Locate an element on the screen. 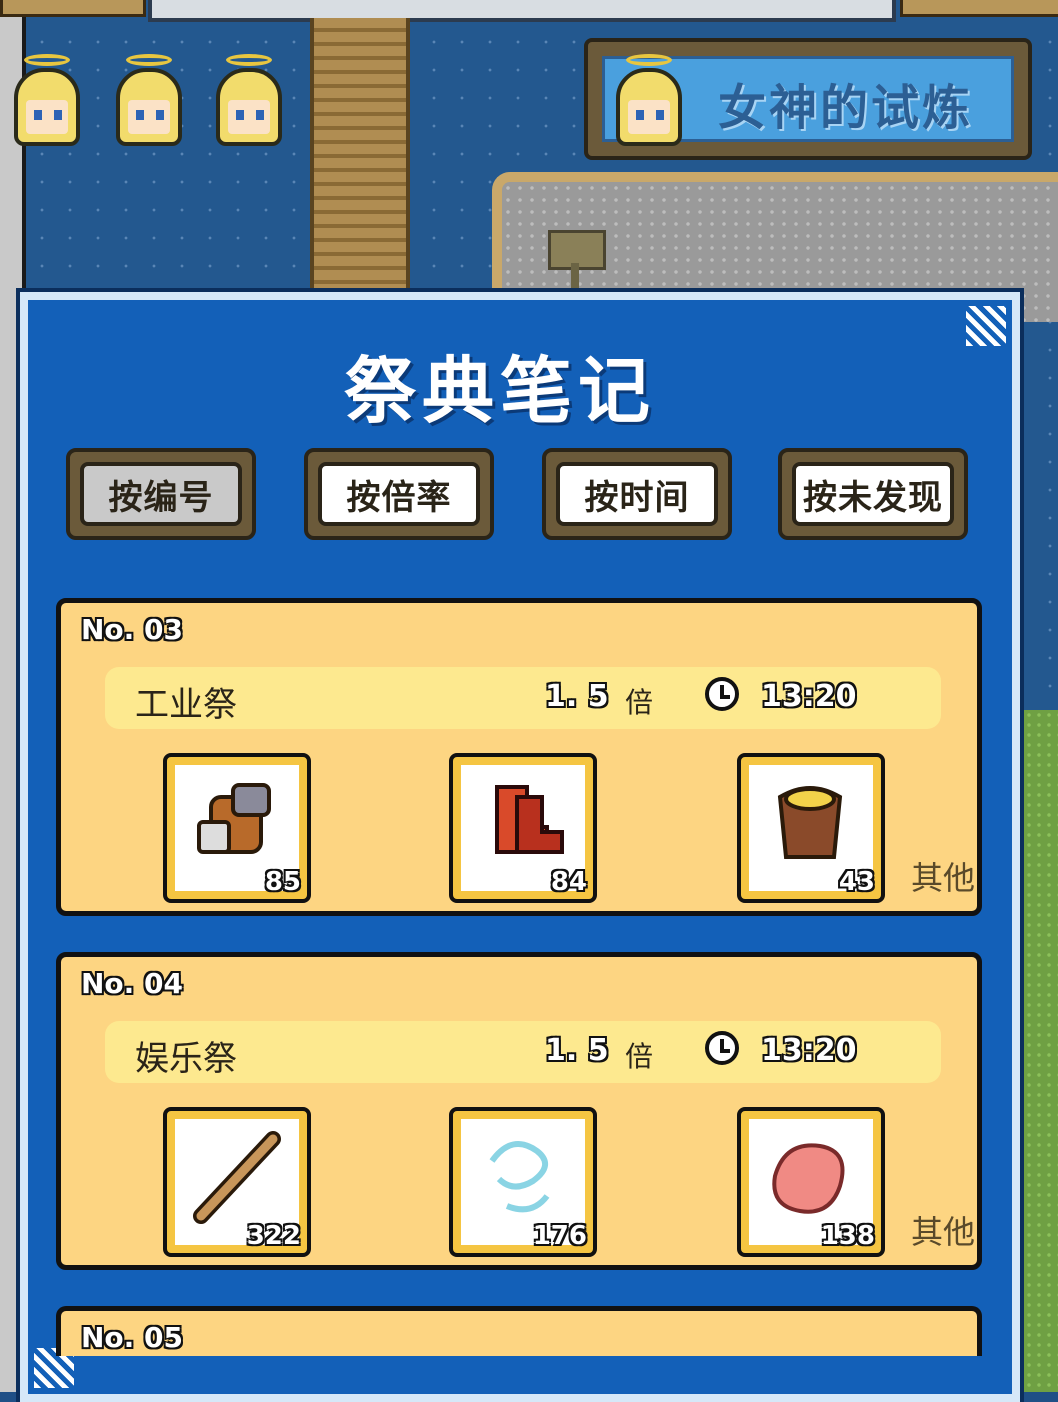  item-count: 138 is located at coordinates (847, 1236).